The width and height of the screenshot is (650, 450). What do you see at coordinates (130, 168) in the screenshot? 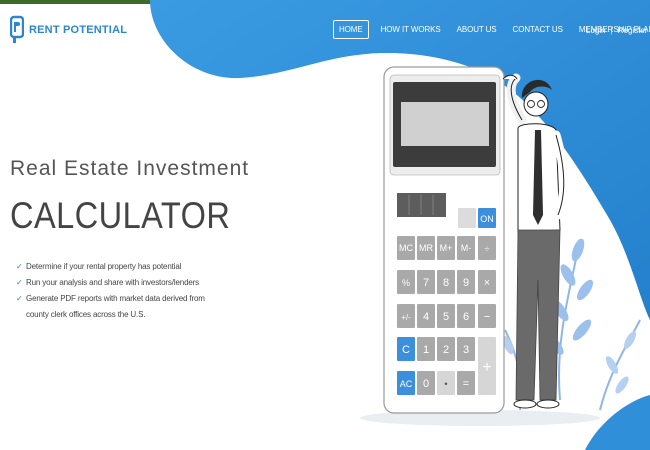
I see `hero-subtitle: Real Estate Investment` at bounding box center [130, 168].